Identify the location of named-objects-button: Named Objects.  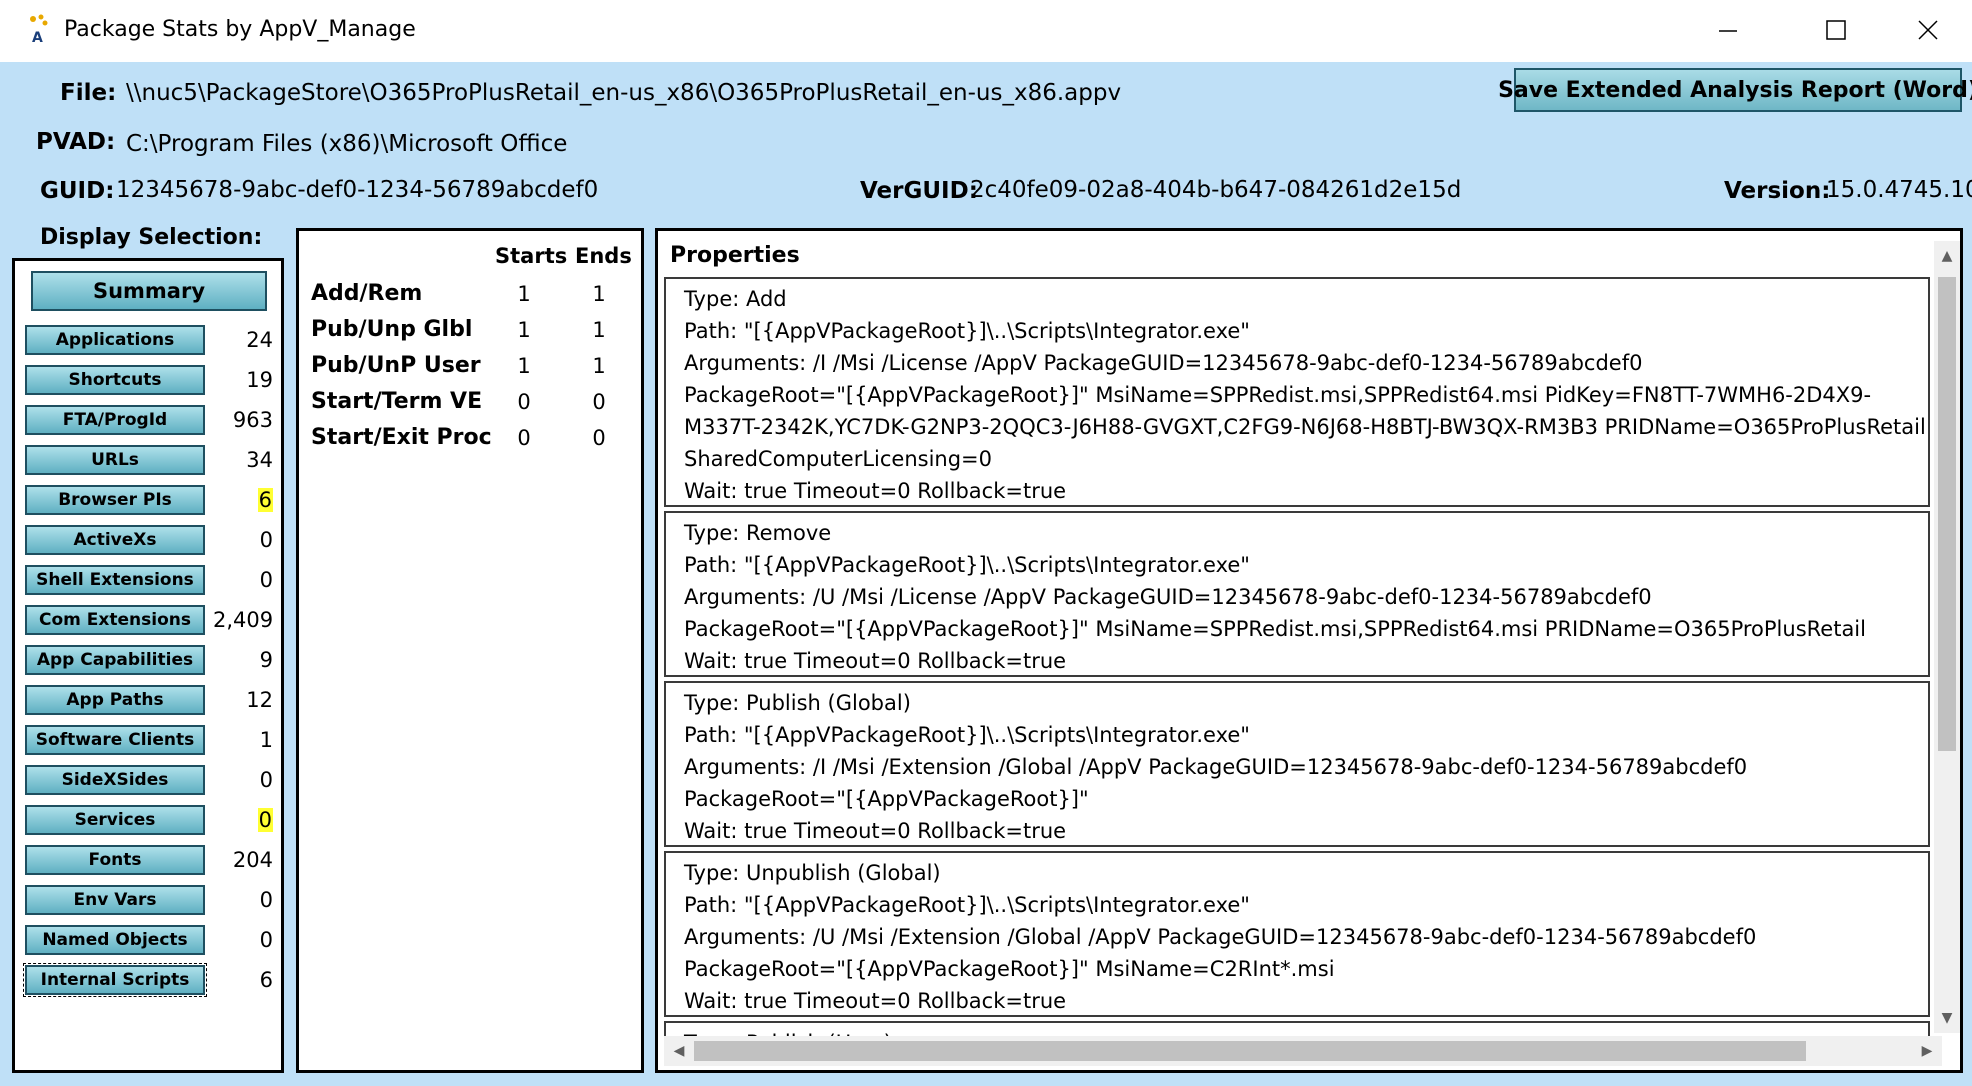
(115, 940).